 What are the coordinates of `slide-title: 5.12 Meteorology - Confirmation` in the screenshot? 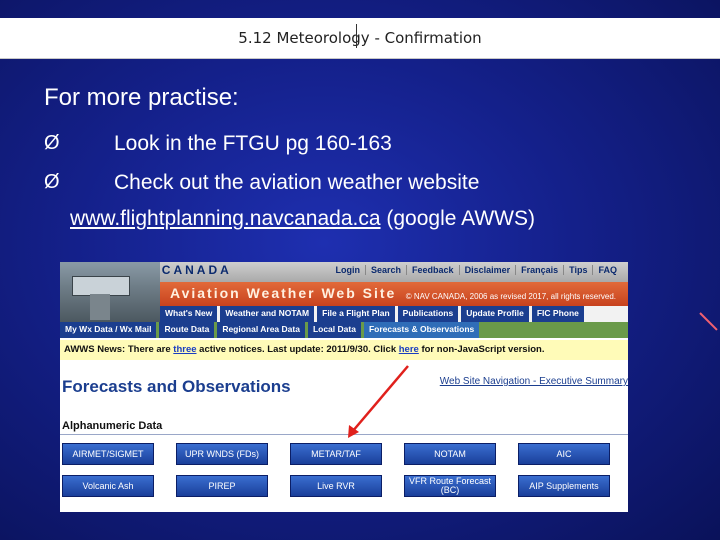 It's located at (360, 38).